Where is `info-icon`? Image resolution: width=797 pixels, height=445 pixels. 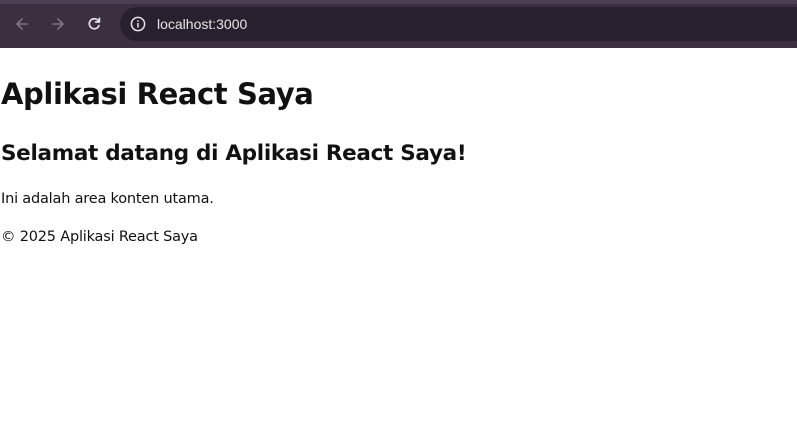 info-icon is located at coordinates (138, 24).